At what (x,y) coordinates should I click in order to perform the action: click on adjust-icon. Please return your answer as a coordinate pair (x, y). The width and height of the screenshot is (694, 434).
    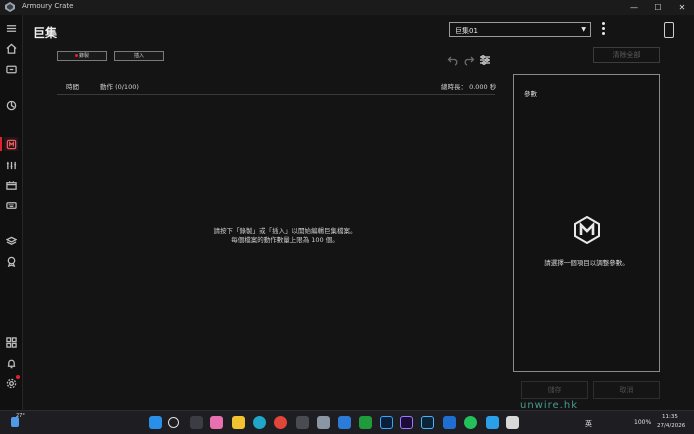
    Looking at the image, I should click on (485, 58).